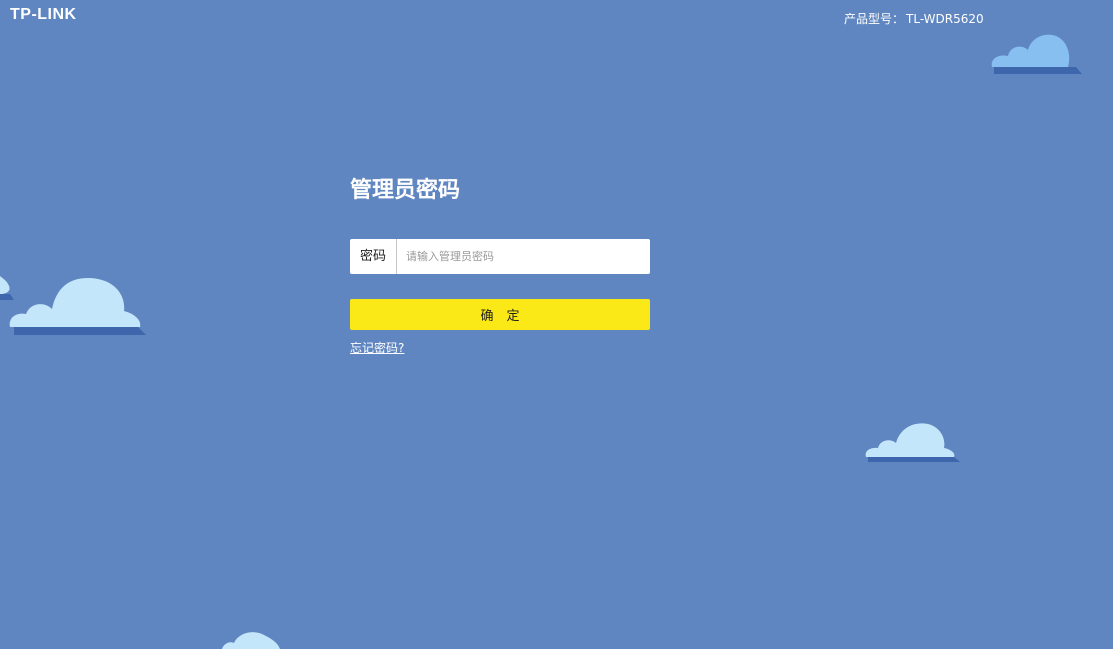 This screenshot has height=649, width=1113. I want to click on product-model-value: TL-WDR5620, so click(945, 19).